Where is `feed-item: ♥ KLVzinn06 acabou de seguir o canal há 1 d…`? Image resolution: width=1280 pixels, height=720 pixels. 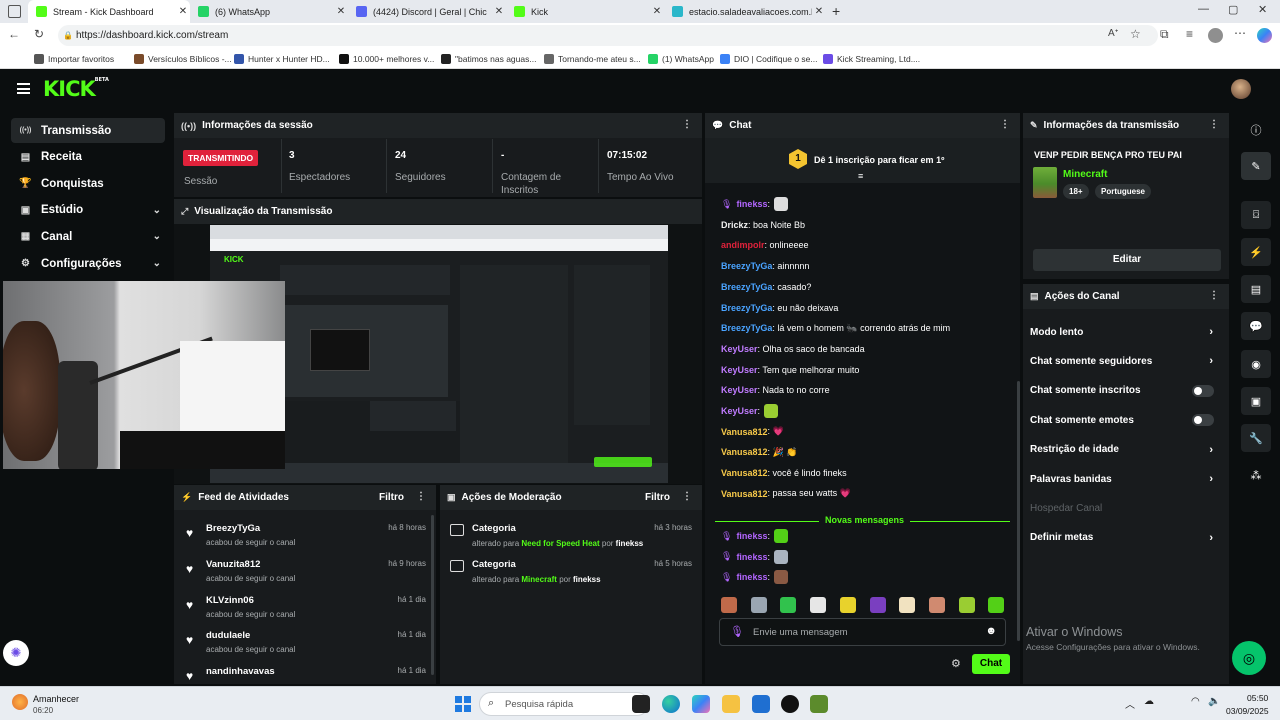
feed-item: ♥ KLVzinn06 acabou de seguir o canal há 1 d… is located at coordinates (305, 610).